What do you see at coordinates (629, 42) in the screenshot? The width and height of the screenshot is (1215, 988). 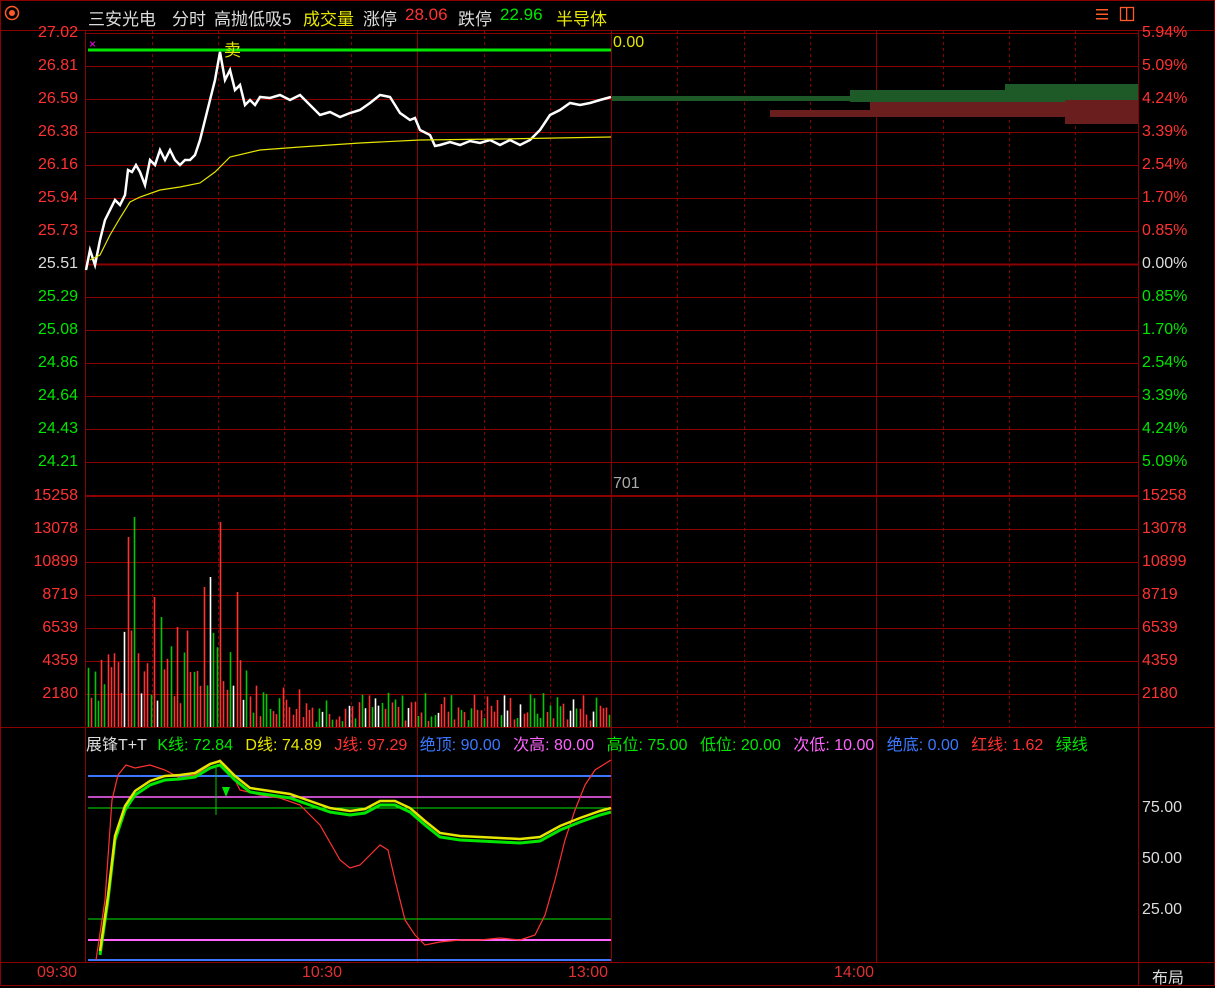 I see `price-cursor-value: 0.00` at bounding box center [629, 42].